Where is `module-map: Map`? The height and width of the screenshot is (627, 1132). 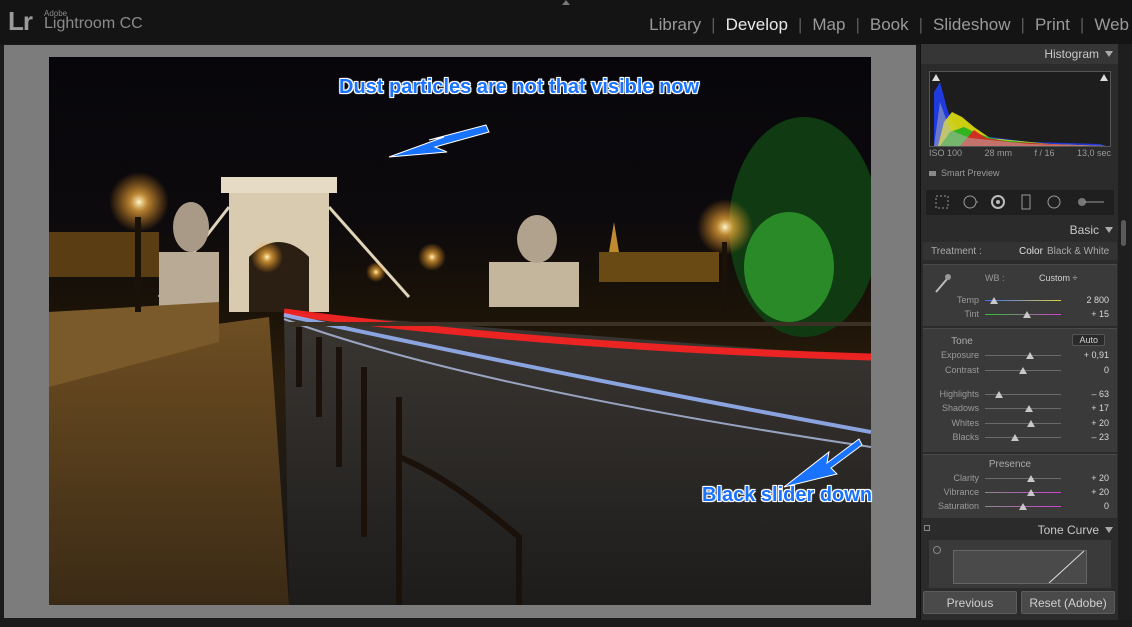
module-map: Map is located at coordinates (828, 25).